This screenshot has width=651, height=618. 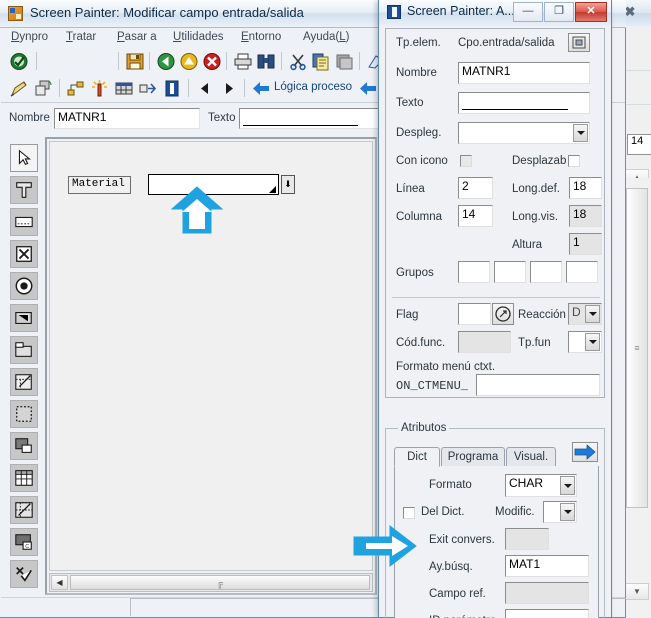 What do you see at coordinates (592, 314) in the screenshot?
I see `chevron-down-icon-reaccion` at bounding box center [592, 314].